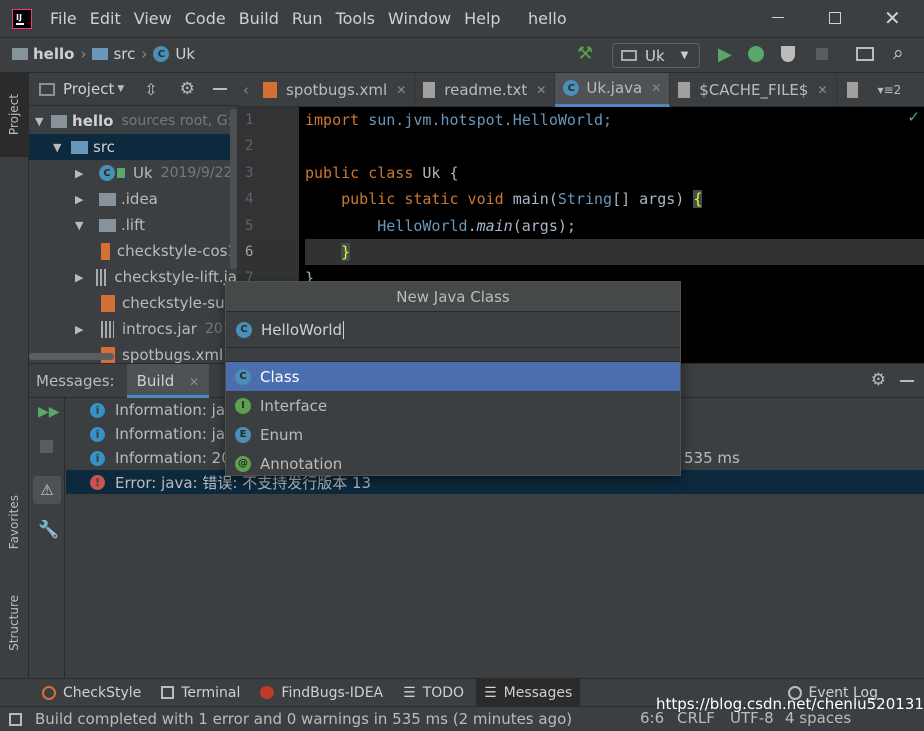 This screenshot has width=924, height=731. What do you see at coordinates (121, 173) in the screenshot?
I see `runnable-icon` at bounding box center [121, 173].